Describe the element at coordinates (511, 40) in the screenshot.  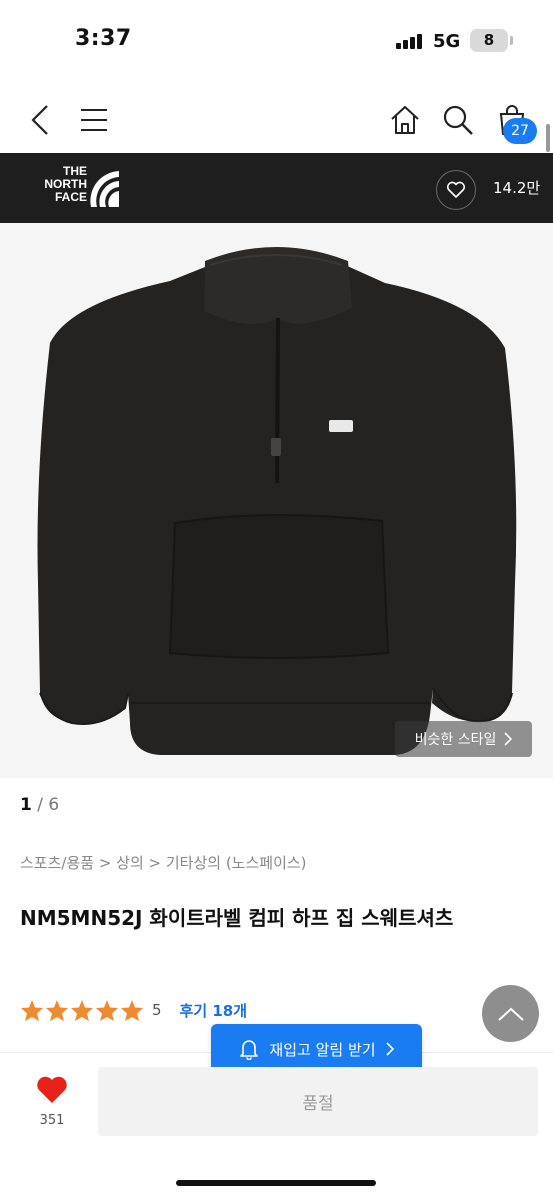
I see `battery-tip` at that location.